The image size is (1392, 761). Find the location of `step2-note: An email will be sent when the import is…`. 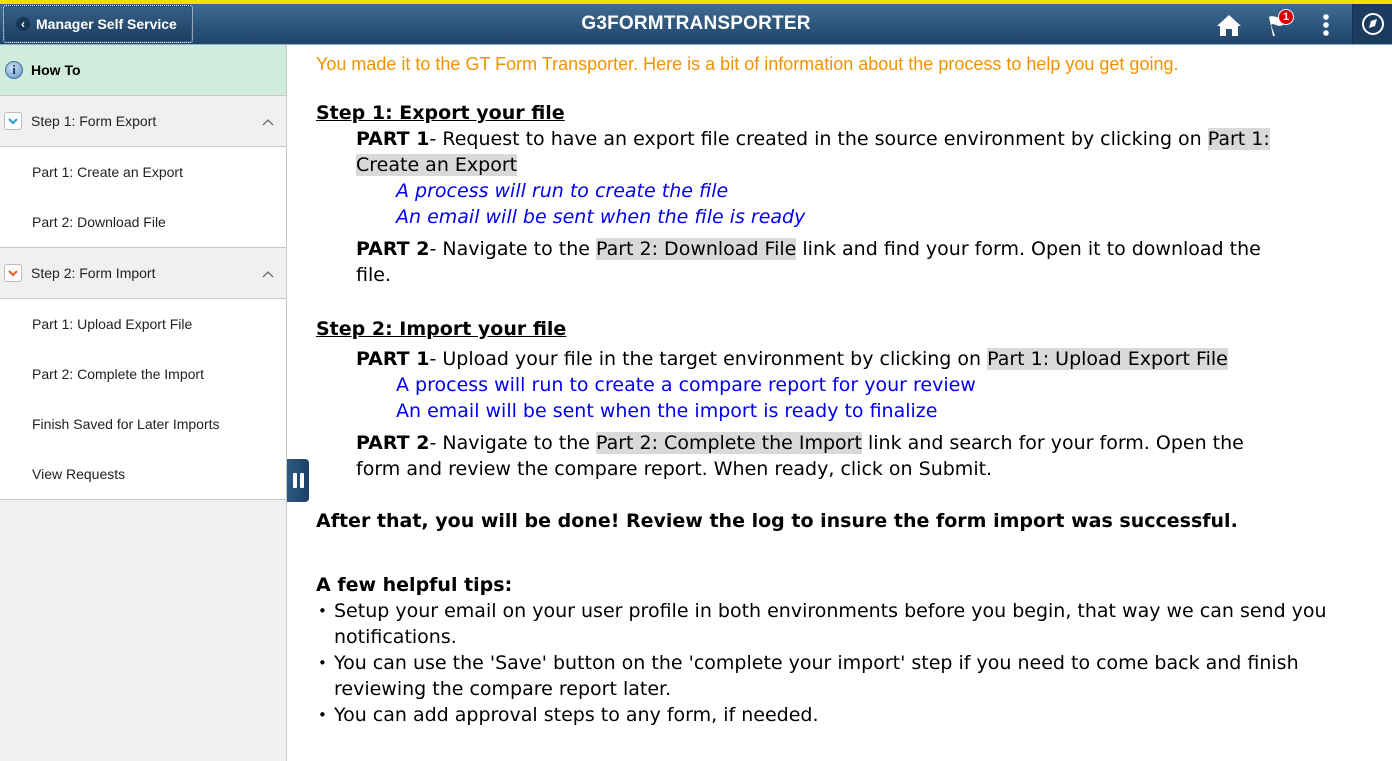

step2-note: An email will be sent when the import is… is located at coordinates (667, 411).